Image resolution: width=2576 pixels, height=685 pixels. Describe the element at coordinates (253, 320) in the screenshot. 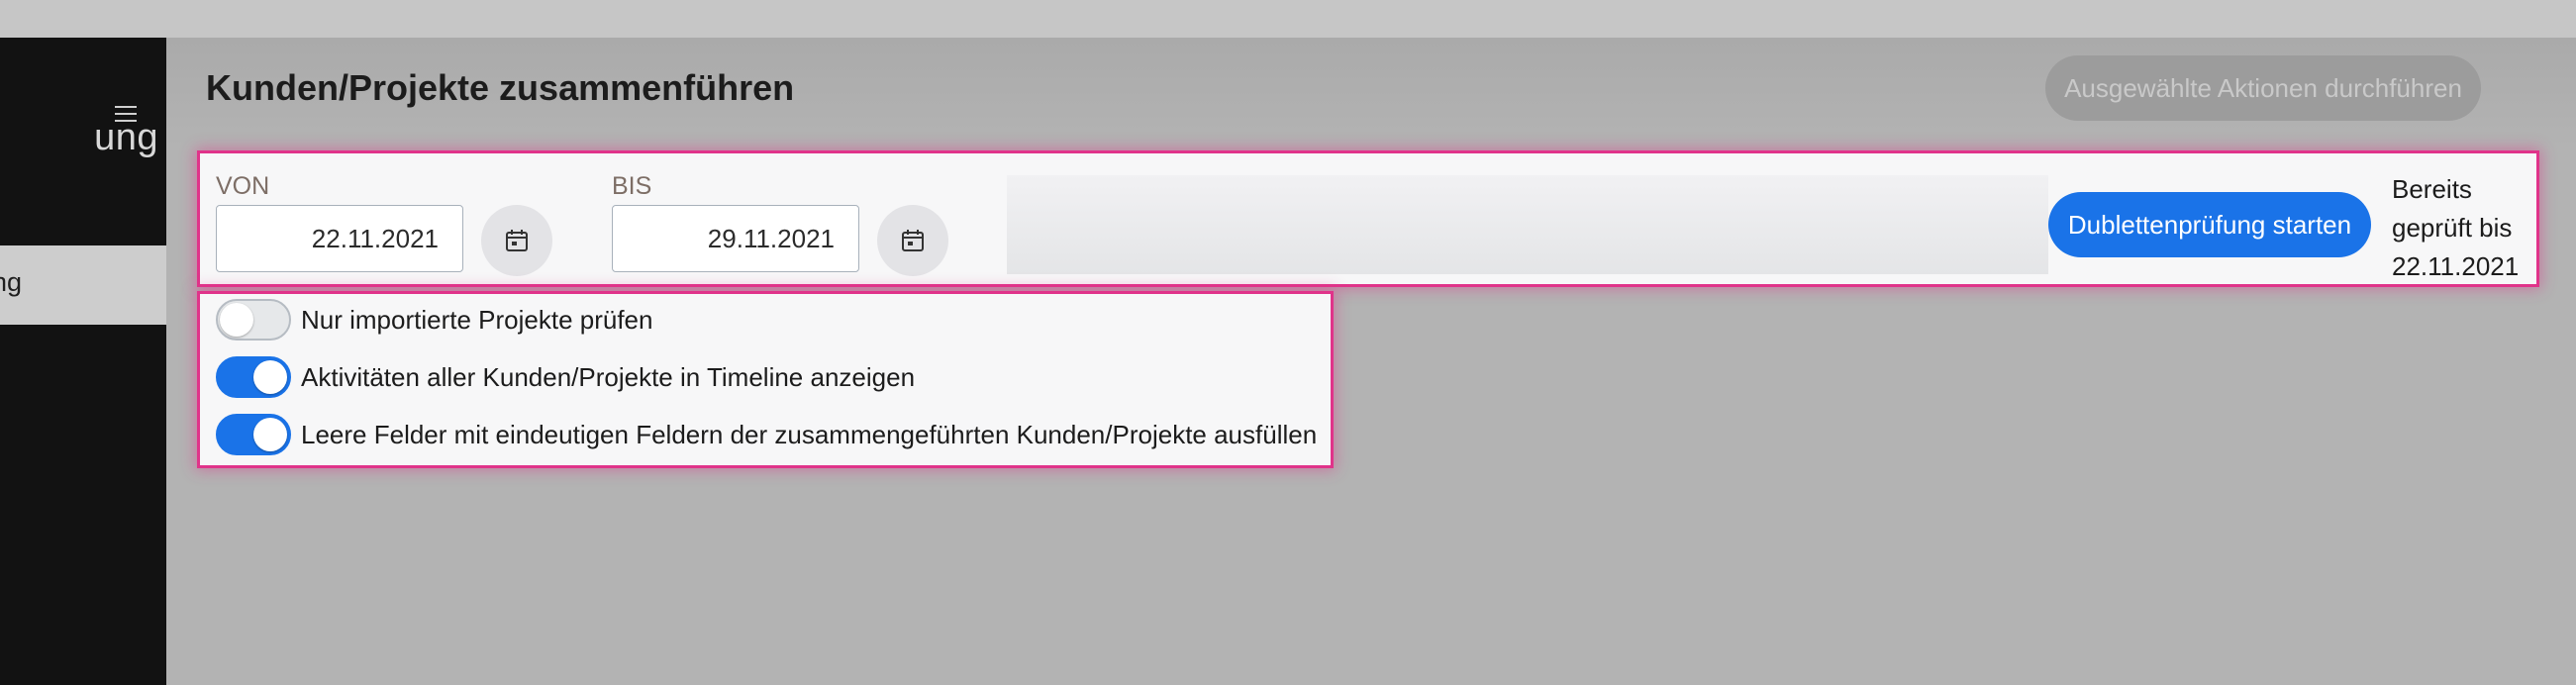

I see `toggle-imported-projects-only` at that location.